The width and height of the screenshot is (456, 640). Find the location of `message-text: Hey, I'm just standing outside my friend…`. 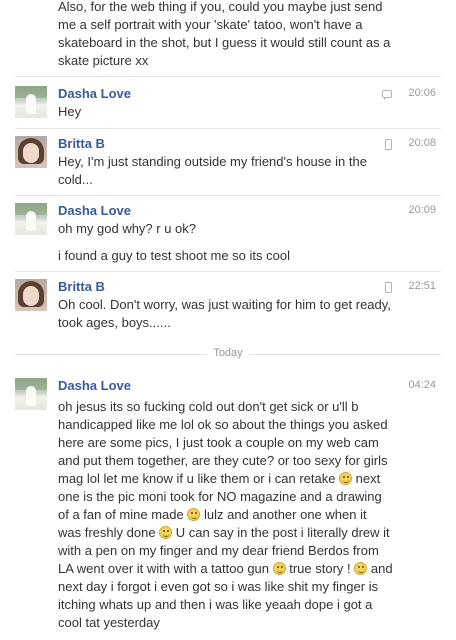

message-text: Hey, I'm just standing outside my friend… is located at coordinates (212, 170).